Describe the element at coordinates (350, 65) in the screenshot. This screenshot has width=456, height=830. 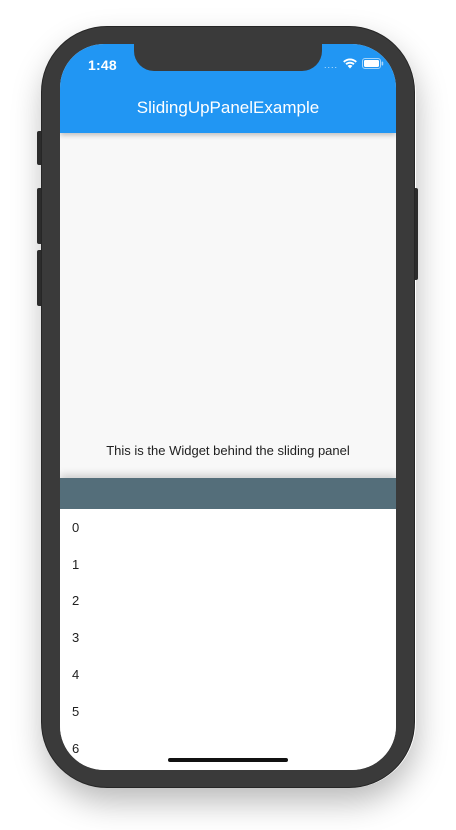
I see `wifi-icon` at that location.